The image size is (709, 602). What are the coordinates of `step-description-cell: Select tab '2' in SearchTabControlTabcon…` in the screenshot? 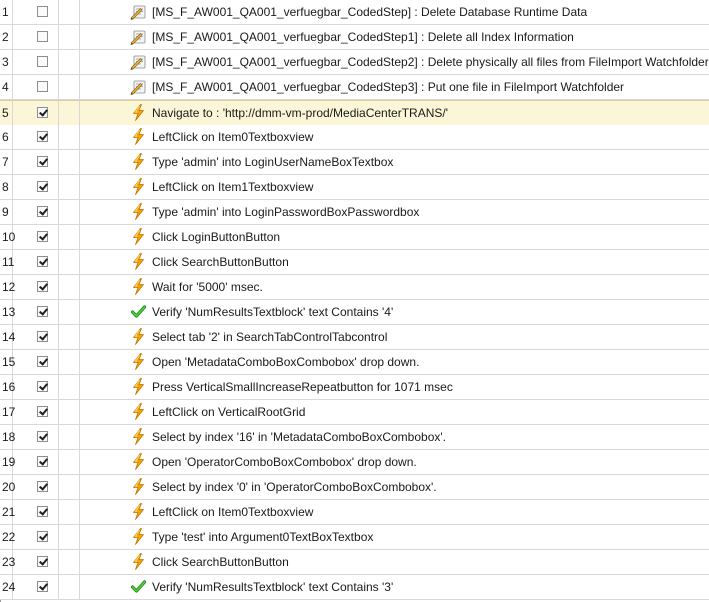 It's located at (394, 337).